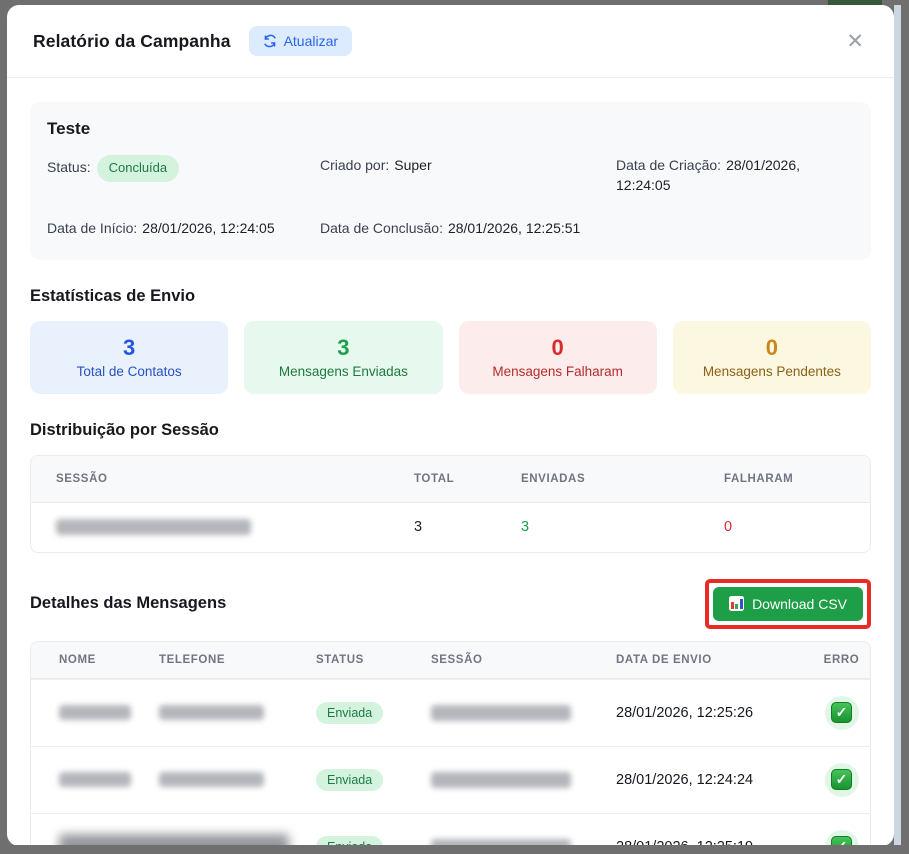 The height and width of the screenshot is (854, 909). What do you see at coordinates (669, 165) in the screenshot?
I see `creation-date-label: Data de Criação:` at bounding box center [669, 165].